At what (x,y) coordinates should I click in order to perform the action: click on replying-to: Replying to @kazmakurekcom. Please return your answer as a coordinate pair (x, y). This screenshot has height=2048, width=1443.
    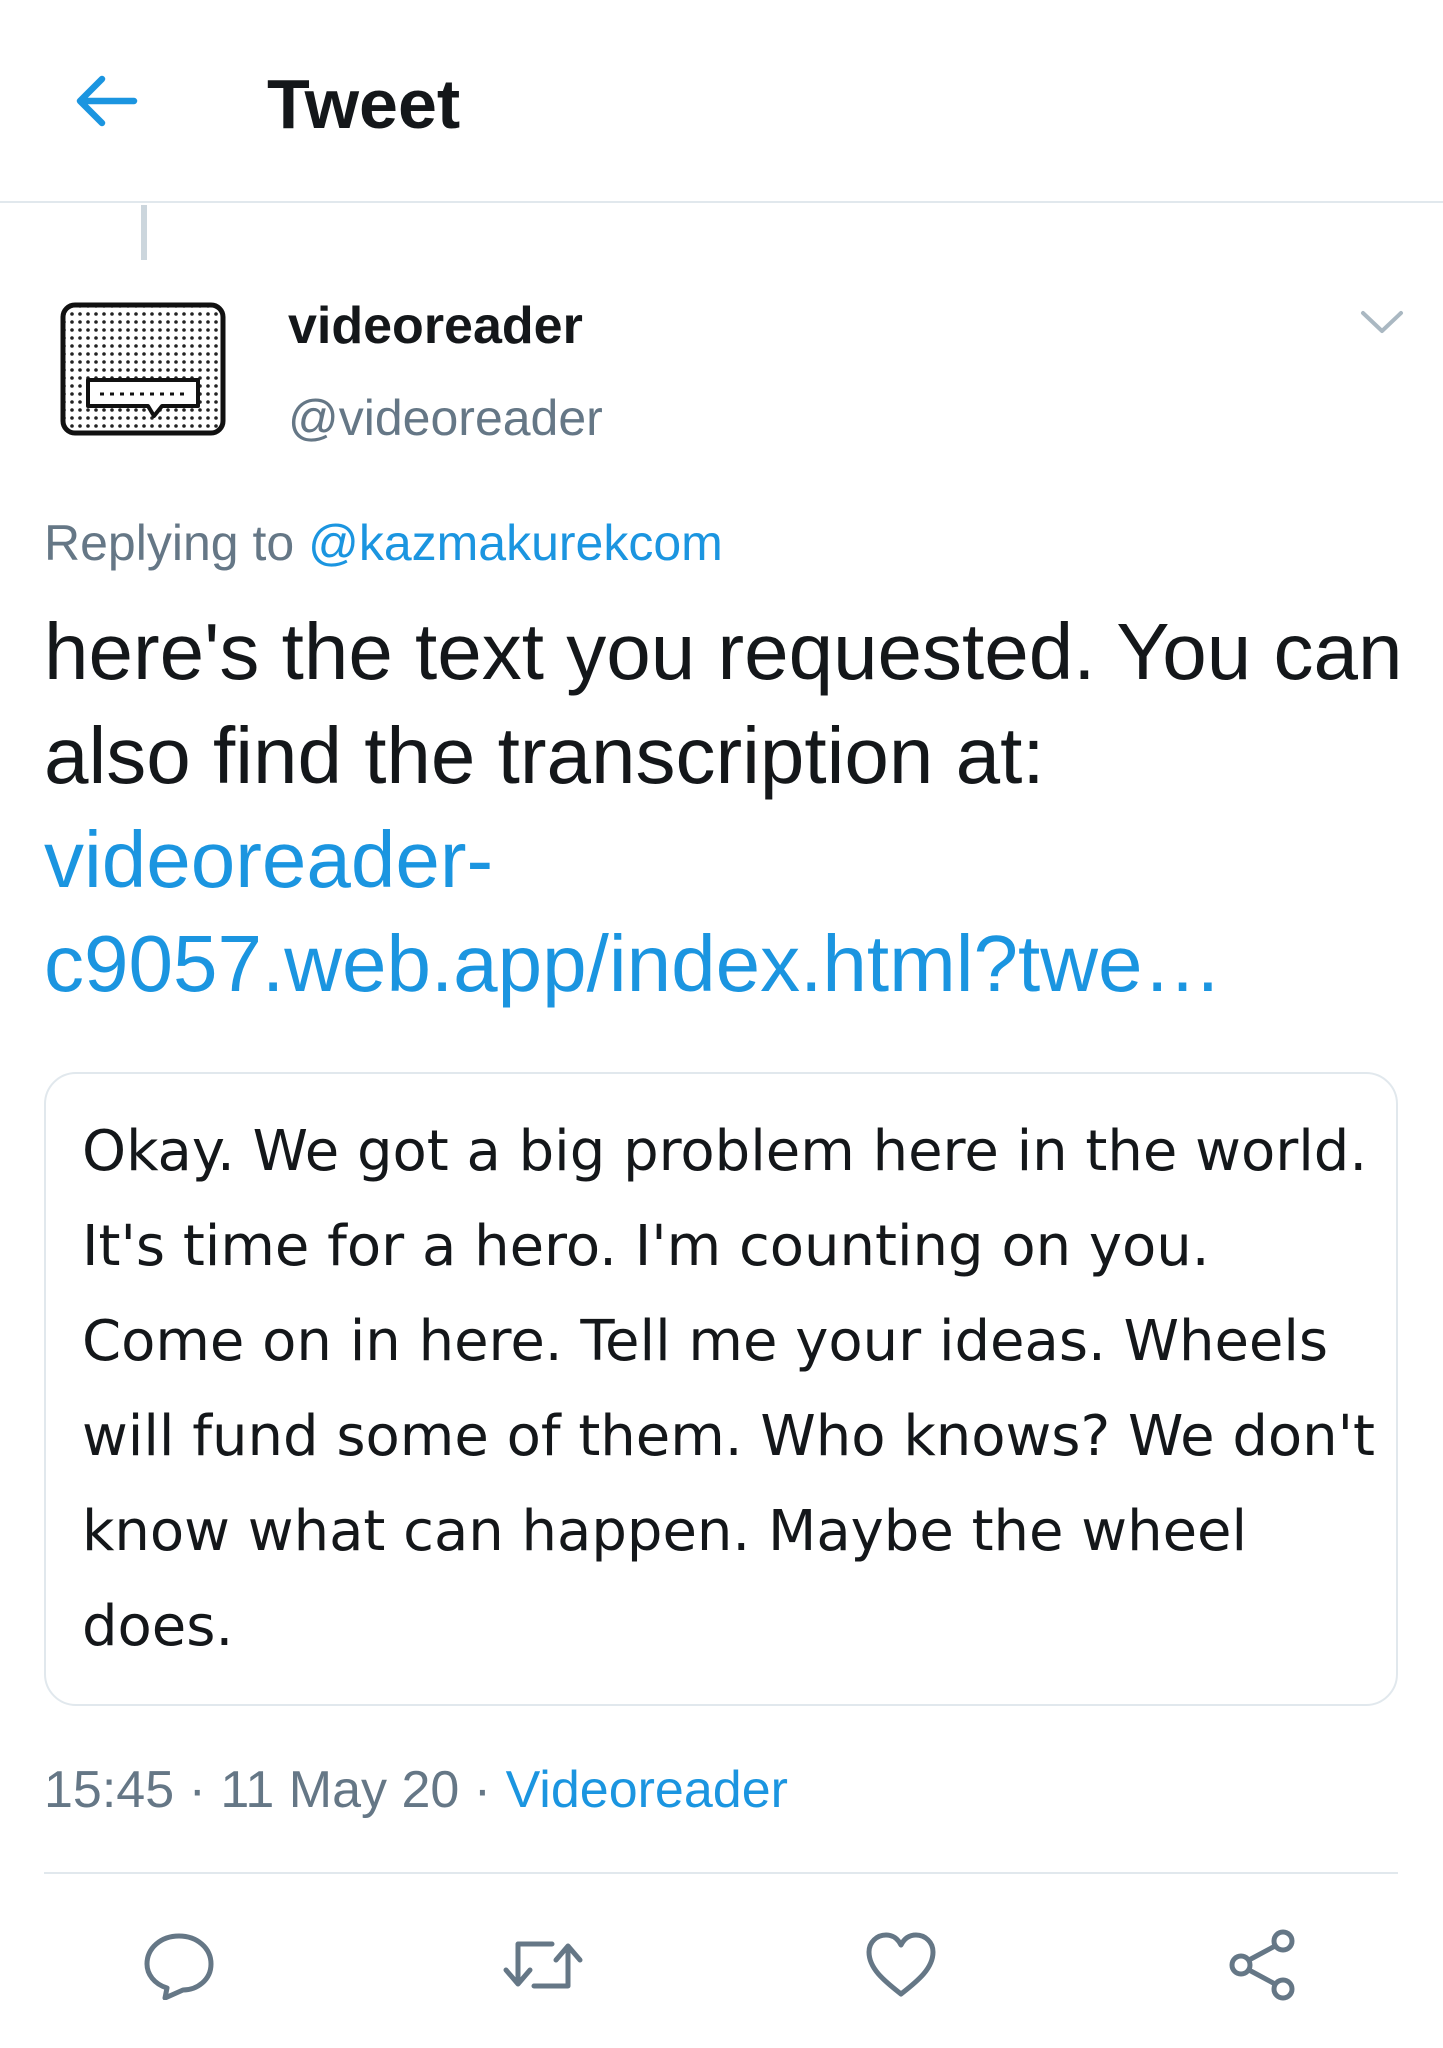
    Looking at the image, I should click on (383, 543).